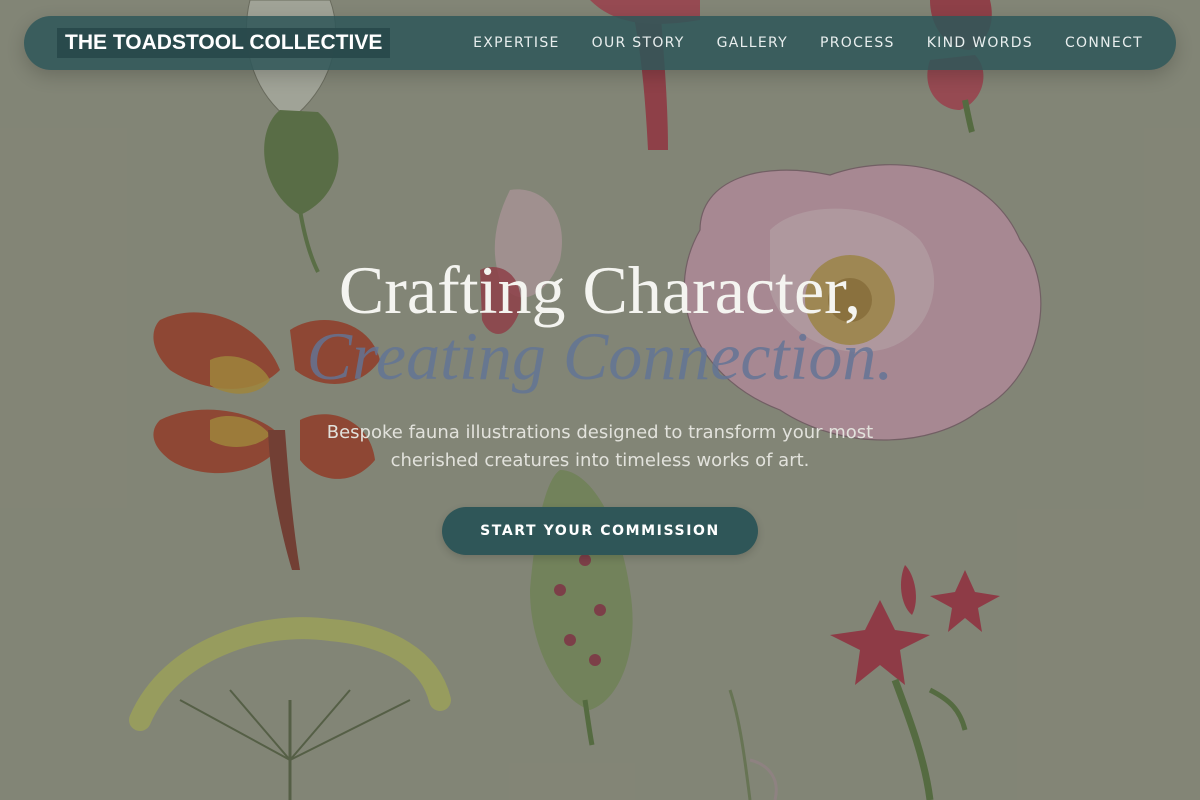  What do you see at coordinates (600, 356) in the screenshot?
I see `hero-headline-line2: Creating Connection.` at bounding box center [600, 356].